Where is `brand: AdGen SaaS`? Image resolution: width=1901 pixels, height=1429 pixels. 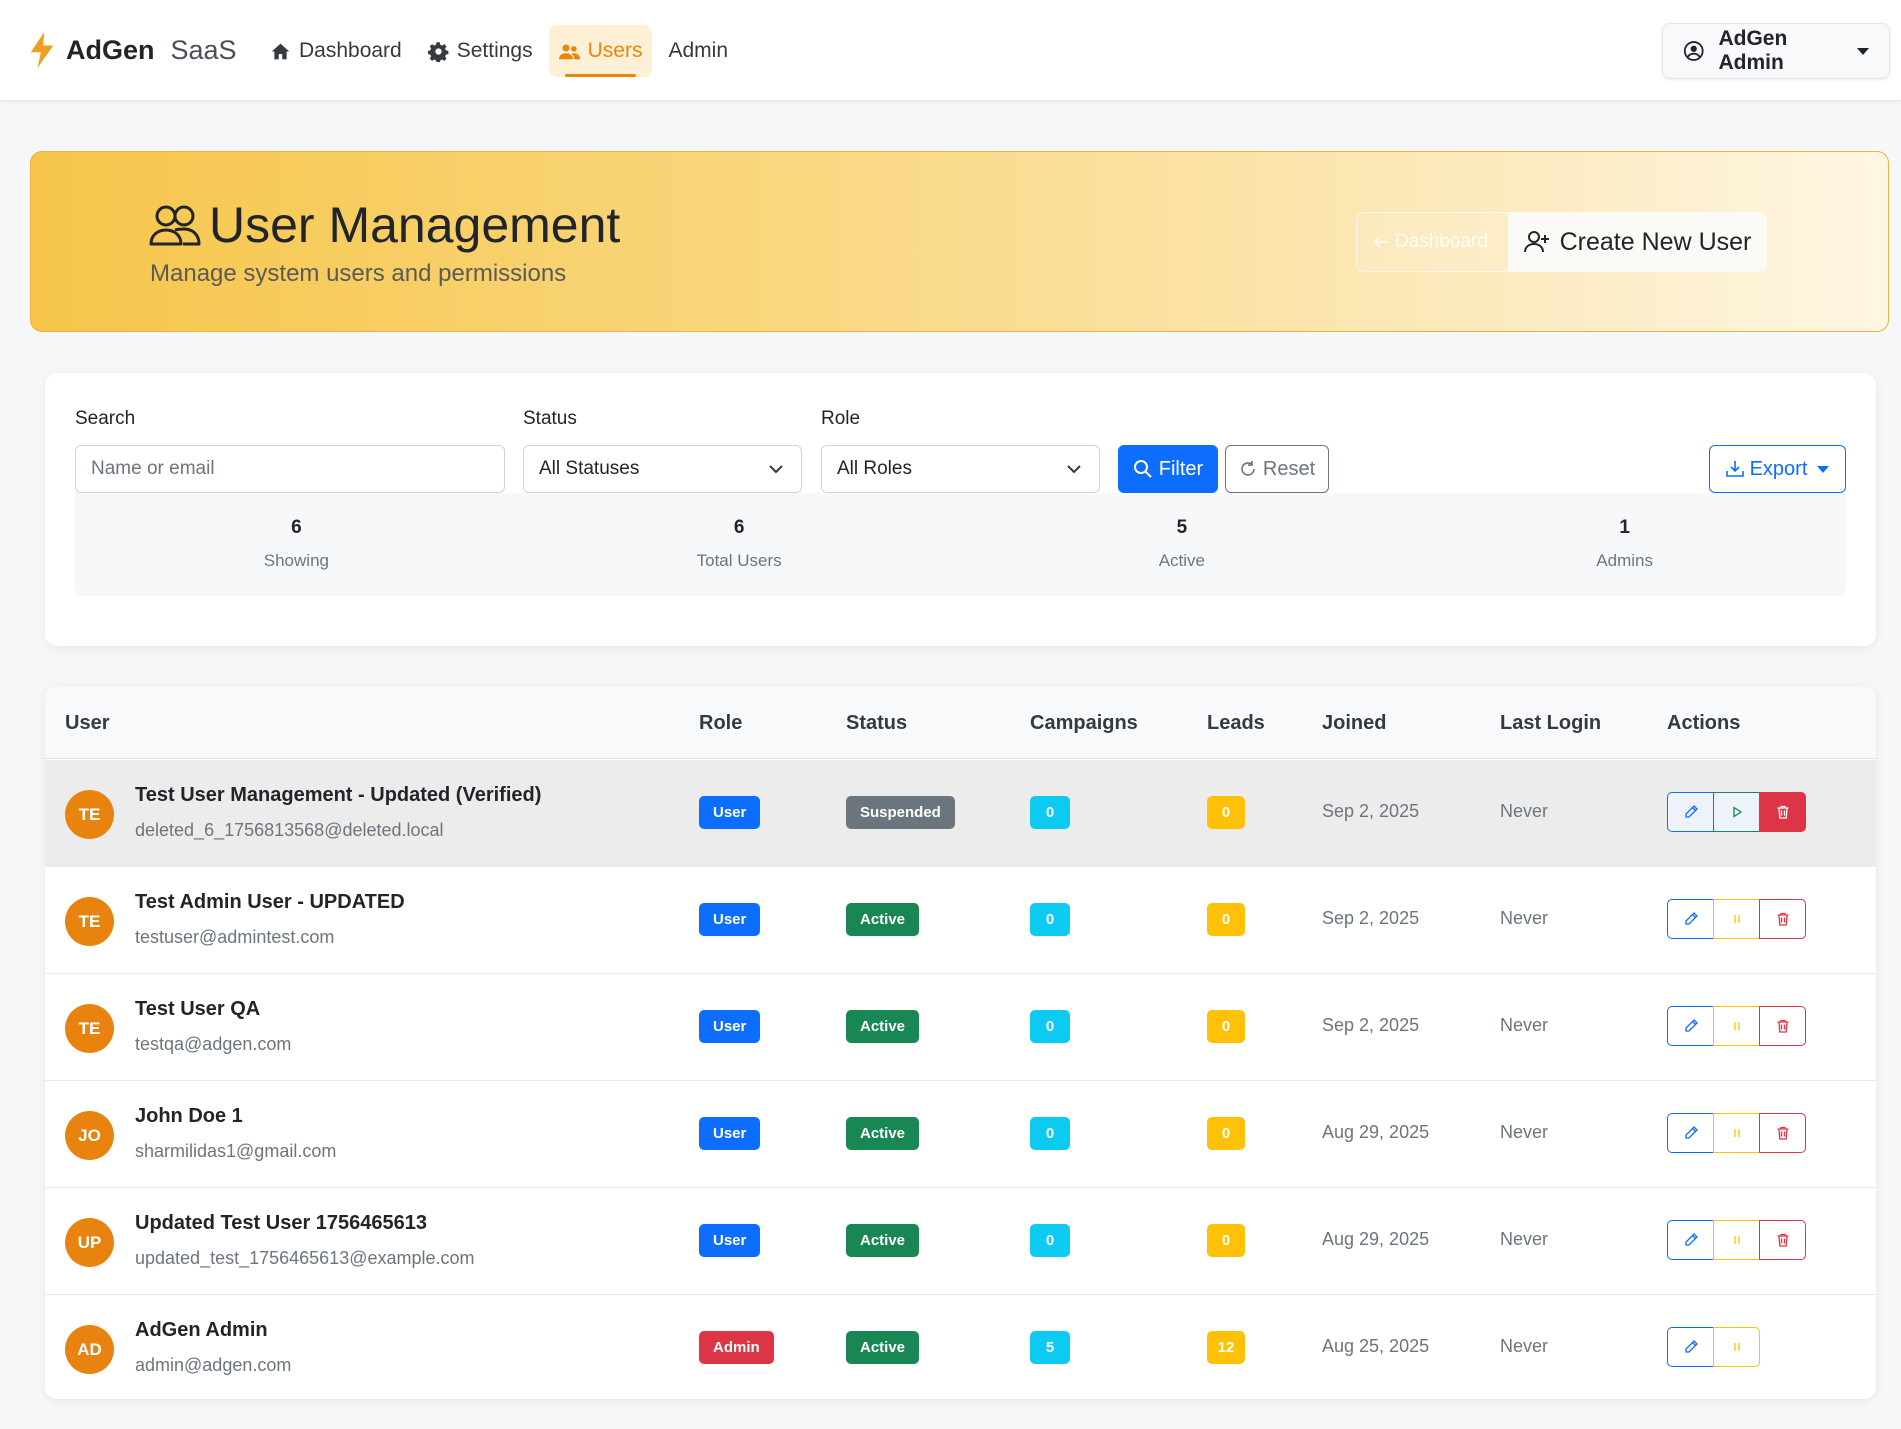
brand: AdGen SaaS is located at coordinates (132, 50).